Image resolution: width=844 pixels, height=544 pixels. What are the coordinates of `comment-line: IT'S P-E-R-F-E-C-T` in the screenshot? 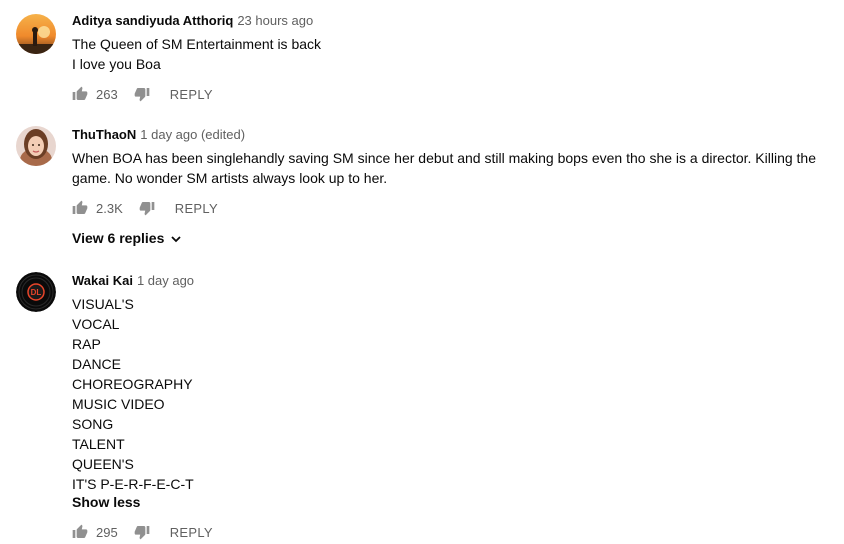 It's located at (133, 484).